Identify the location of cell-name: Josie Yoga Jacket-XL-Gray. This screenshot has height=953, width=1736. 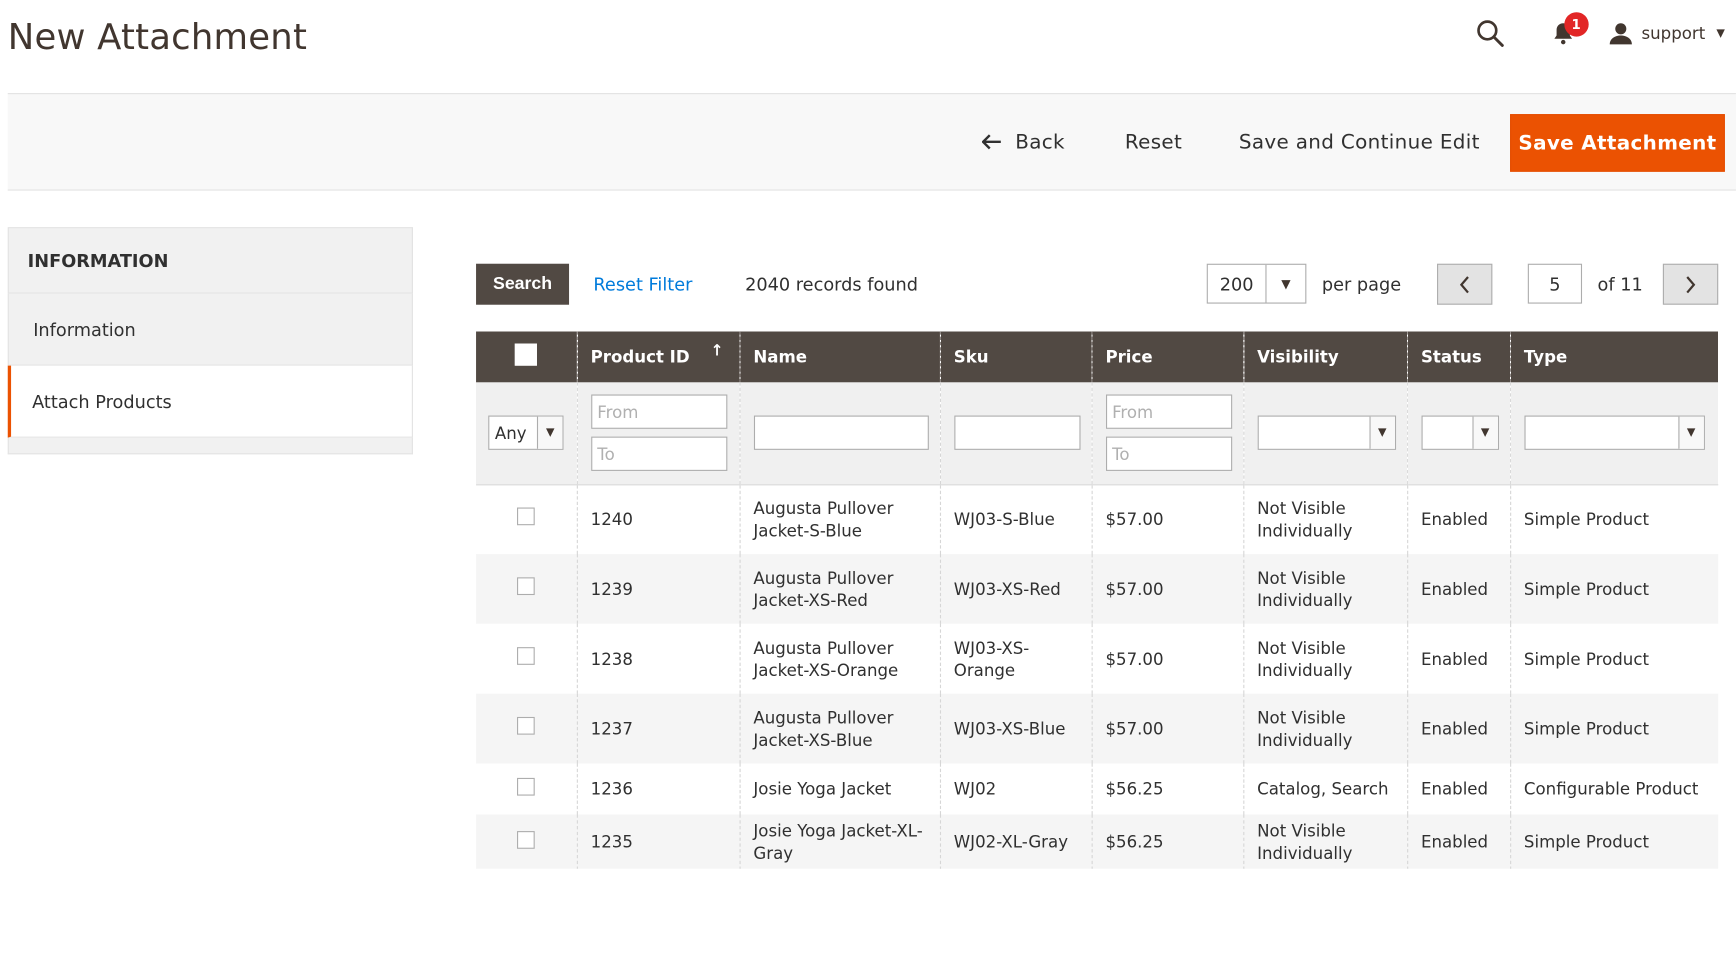
(839, 841).